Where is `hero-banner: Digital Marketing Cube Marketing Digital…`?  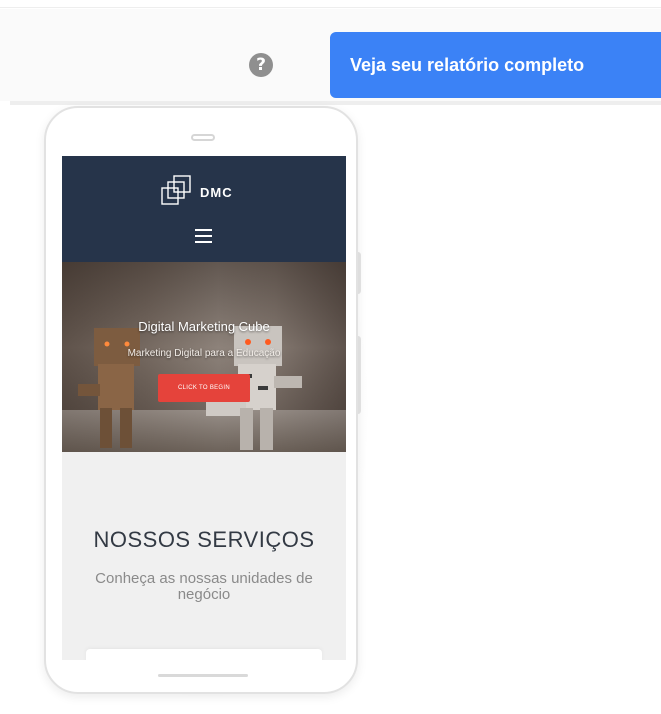
hero-banner: Digital Marketing Cube Marketing Digital… is located at coordinates (204, 357).